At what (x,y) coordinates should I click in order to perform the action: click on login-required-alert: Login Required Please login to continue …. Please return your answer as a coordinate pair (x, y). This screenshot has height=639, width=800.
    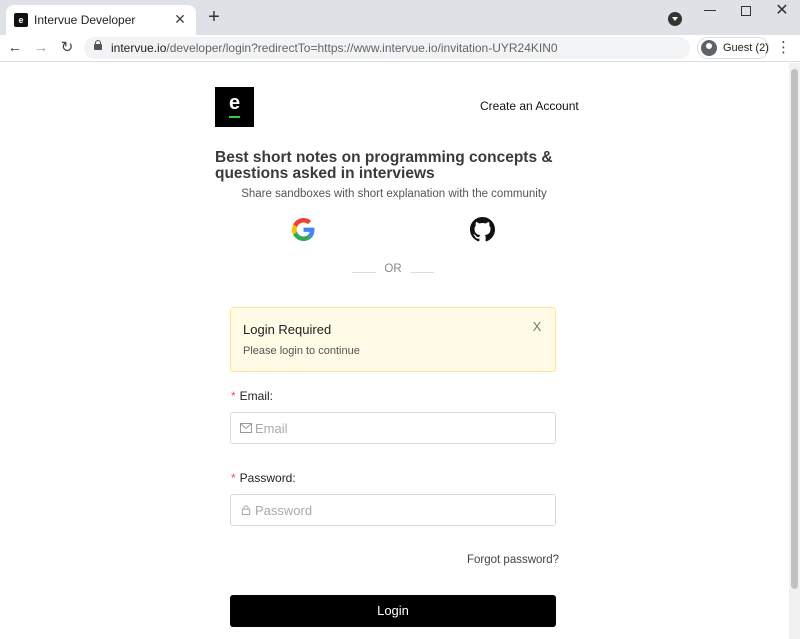
    Looking at the image, I should click on (393, 339).